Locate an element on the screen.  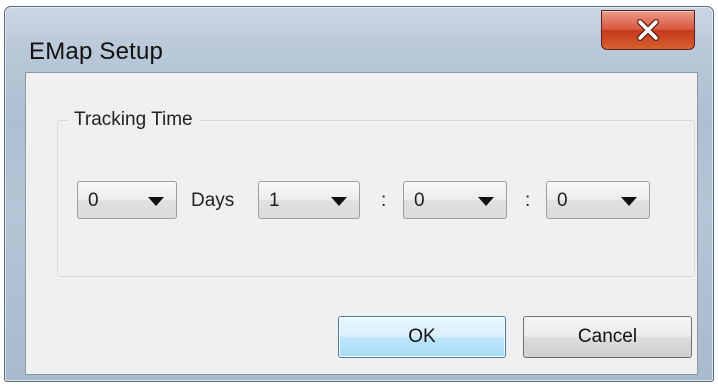
window-title: EMap Setup is located at coordinates (96, 51).